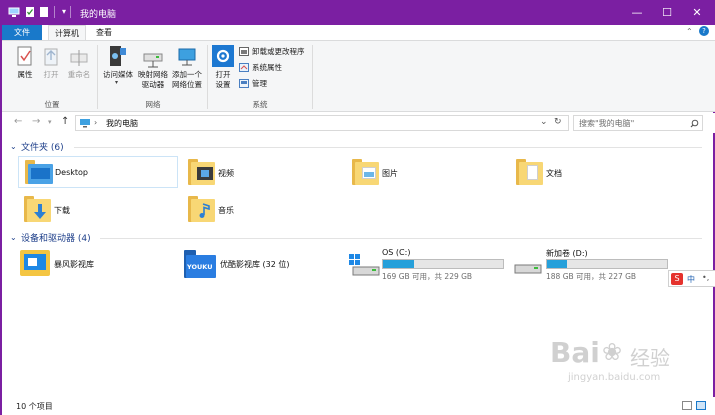 The image size is (715, 415). Describe the element at coordinates (259, 83) in the screenshot. I see `manage-button: 管理` at that location.